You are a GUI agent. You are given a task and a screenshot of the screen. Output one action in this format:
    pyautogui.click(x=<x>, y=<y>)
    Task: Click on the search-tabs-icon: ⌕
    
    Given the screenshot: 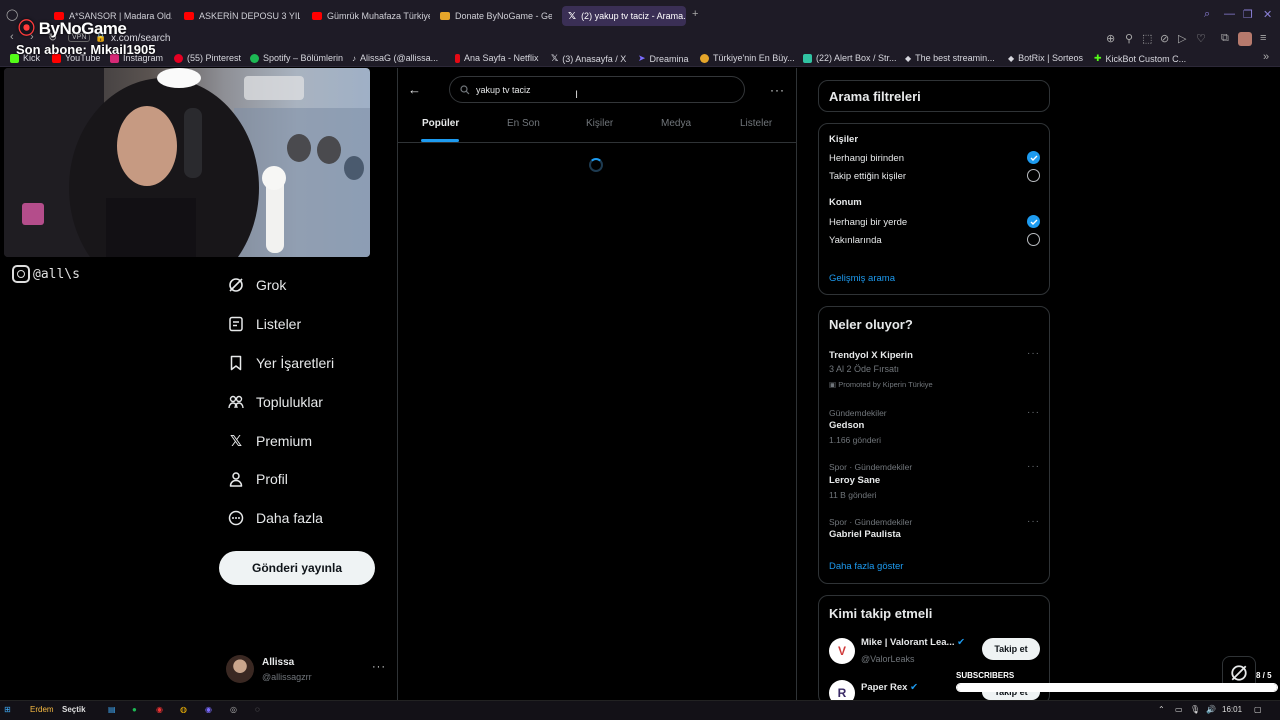 What is the action you would take?
    pyautogui.click(x=1207, y=14)
    